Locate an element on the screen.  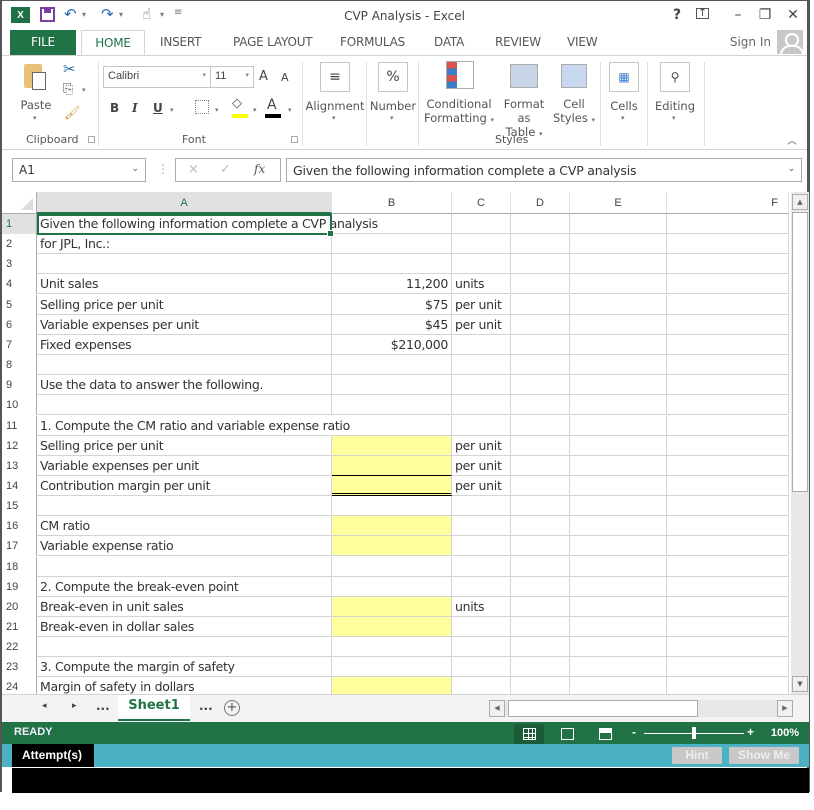
cell-a21: Break-even in dollar sales is located at coordinates (184, 627).